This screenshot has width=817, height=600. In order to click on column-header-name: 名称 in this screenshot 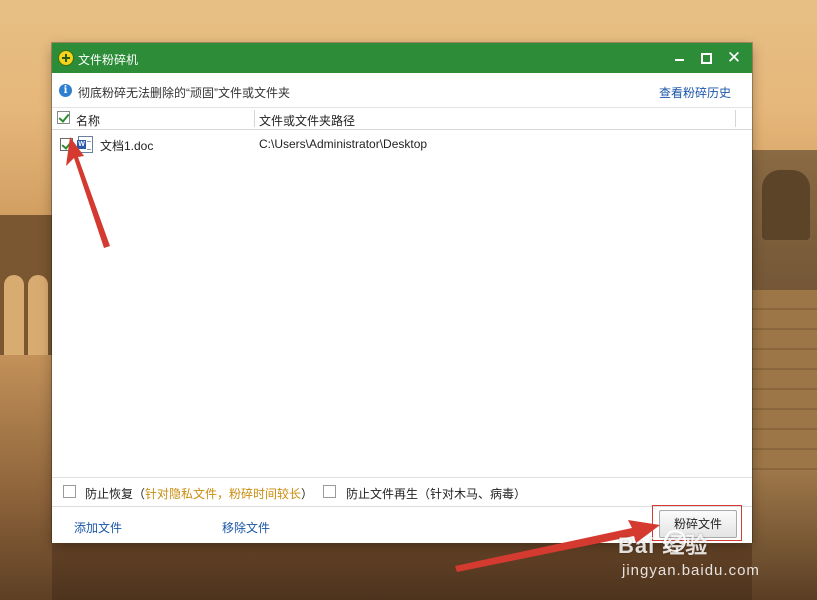, I will do `click(88, 120)`.